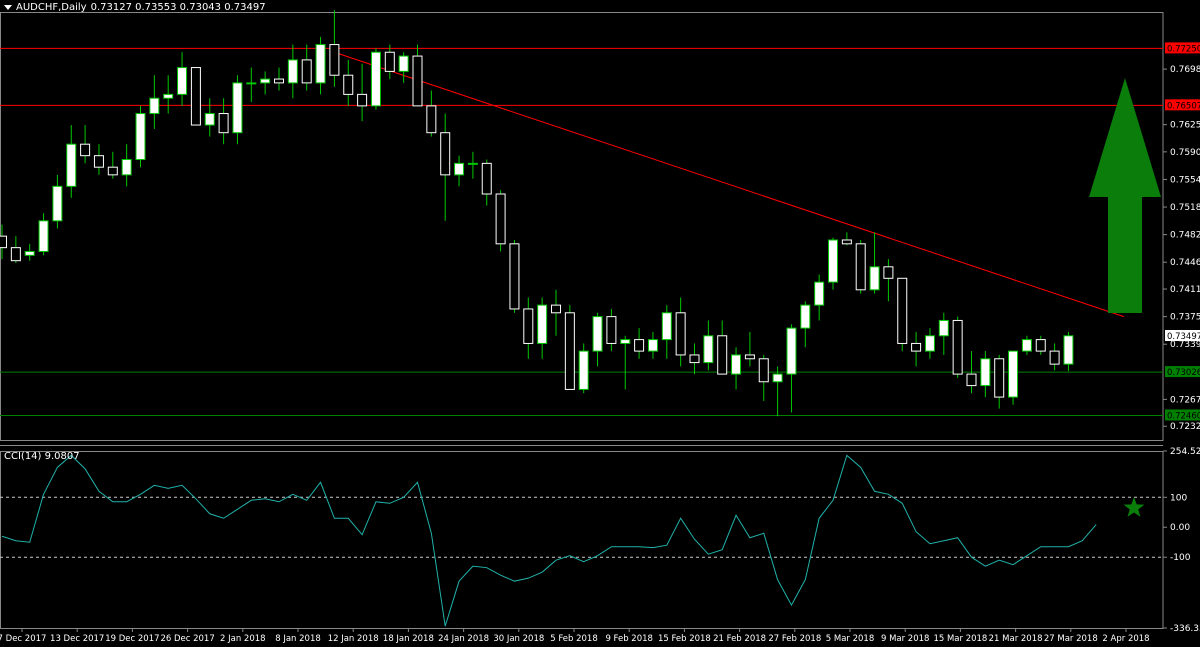  Describe the element at coordinates (1185, 126) in the screenshot. I see `price-axis-label: 0.76255` at that location.